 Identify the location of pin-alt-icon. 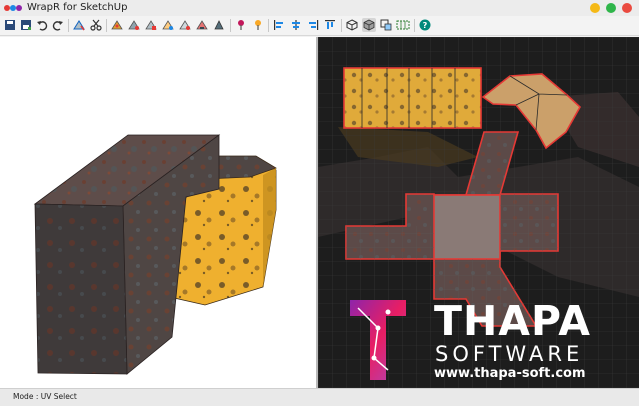
(258, 25).